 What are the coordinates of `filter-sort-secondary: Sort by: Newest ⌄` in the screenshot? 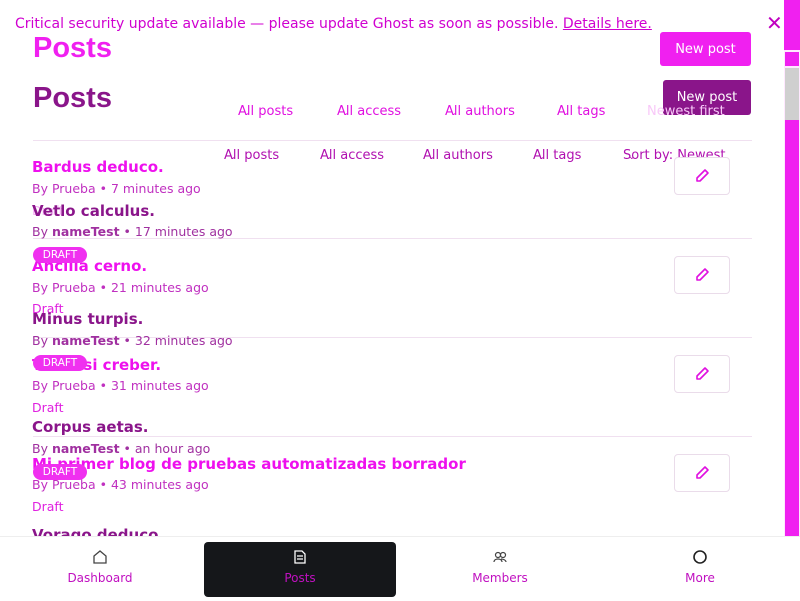 It's located at (674, 155).